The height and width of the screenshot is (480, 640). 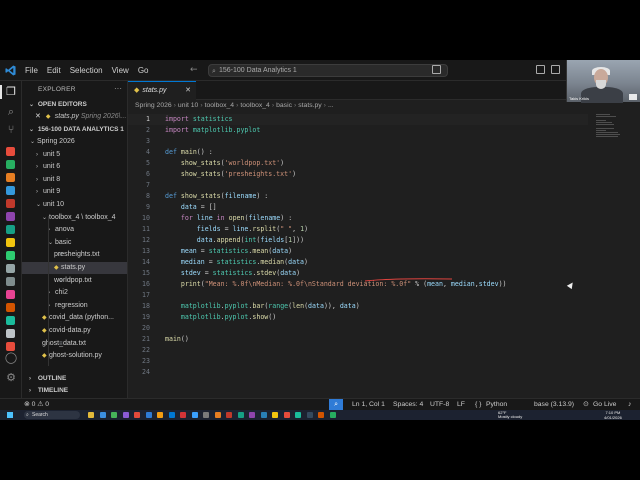 What do you see at coordinates (153, 105) in the screenshot?
I see `breadcrumb-item: Spring 2026` at bounding box center [153, 105].